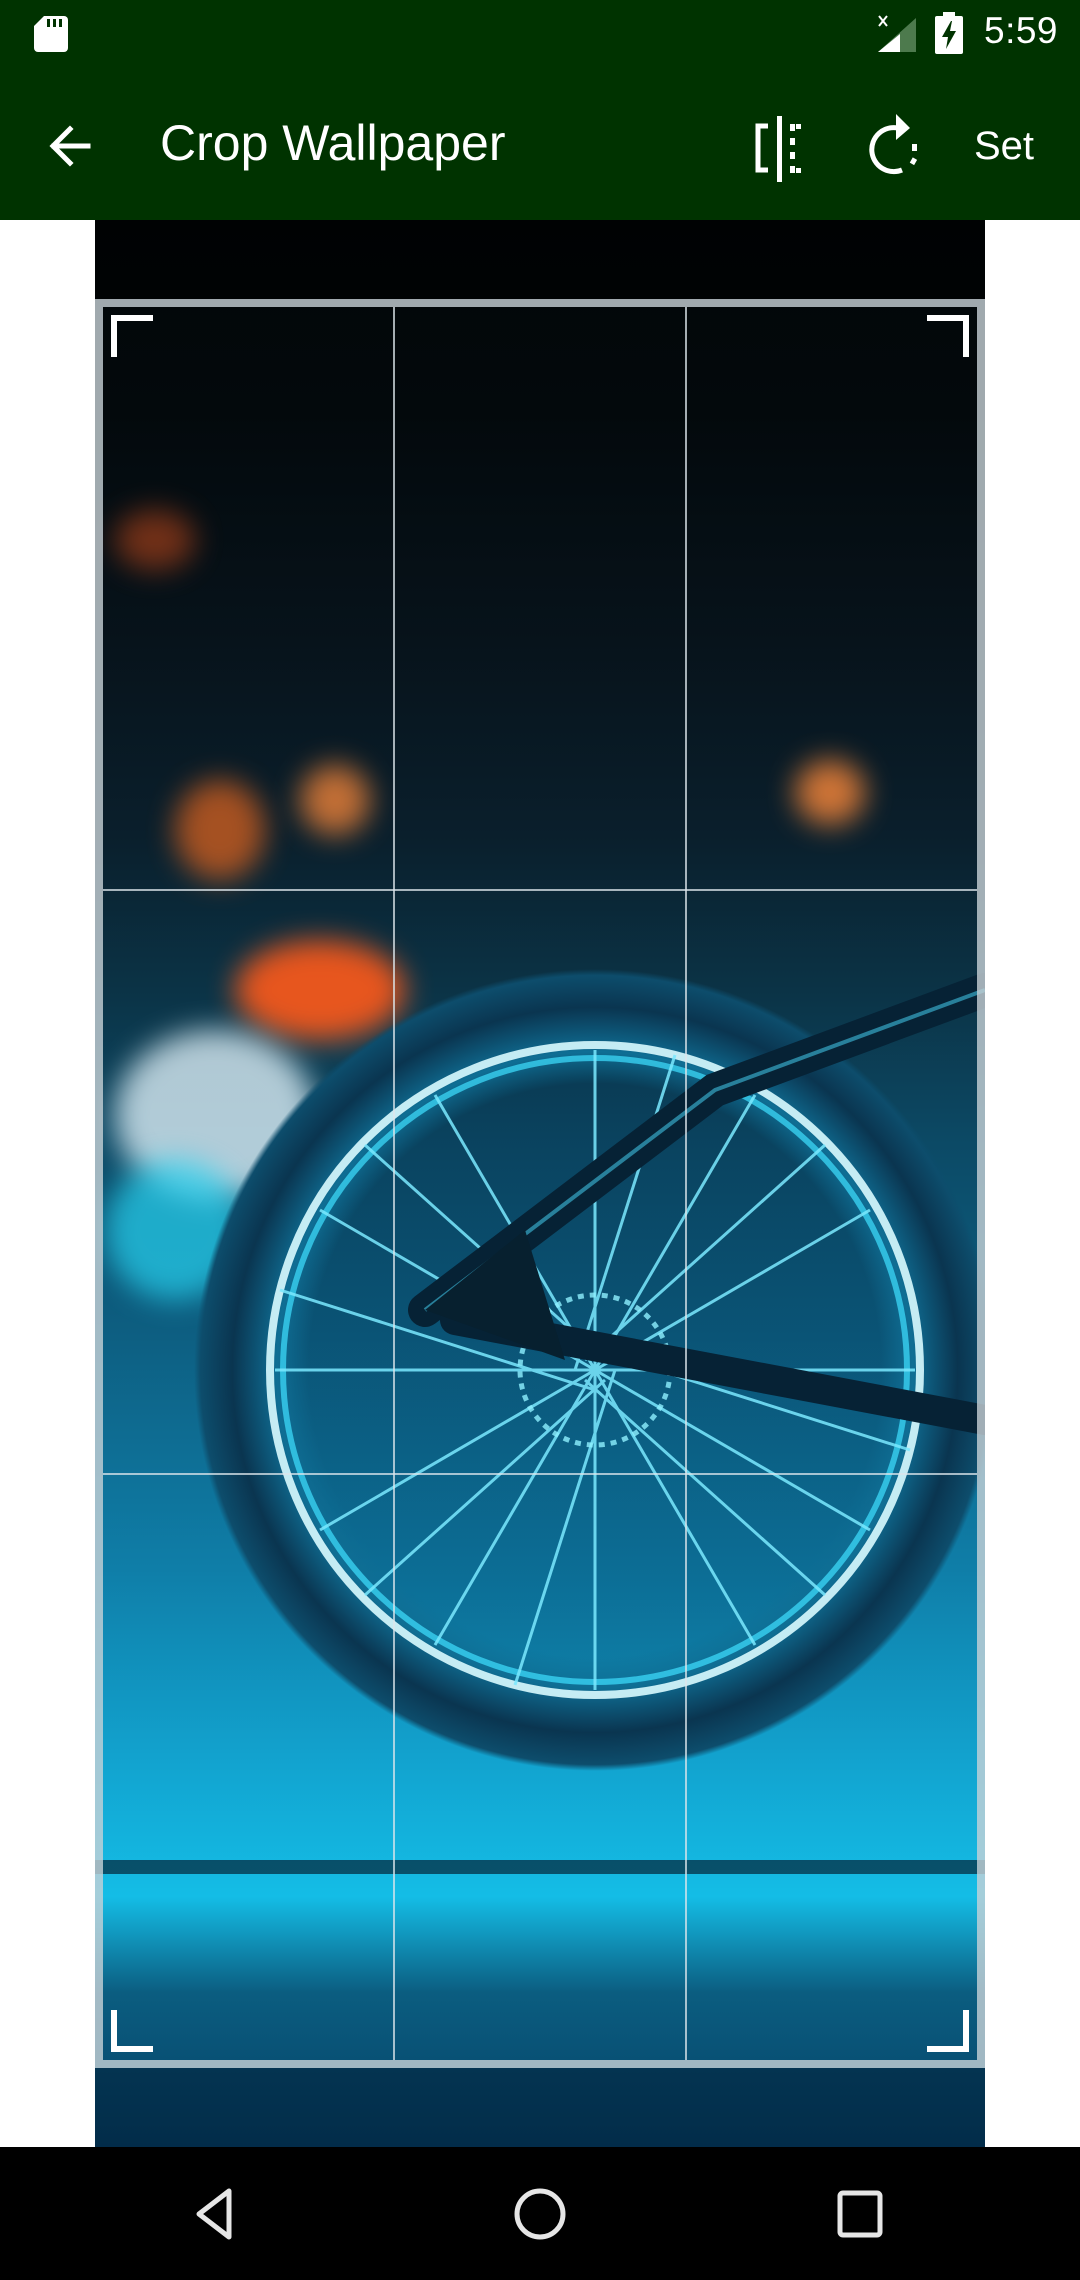 The width and height of the screenshot is (1080, 2280). I want to click on battery-charging-icon, so click(949, 33).